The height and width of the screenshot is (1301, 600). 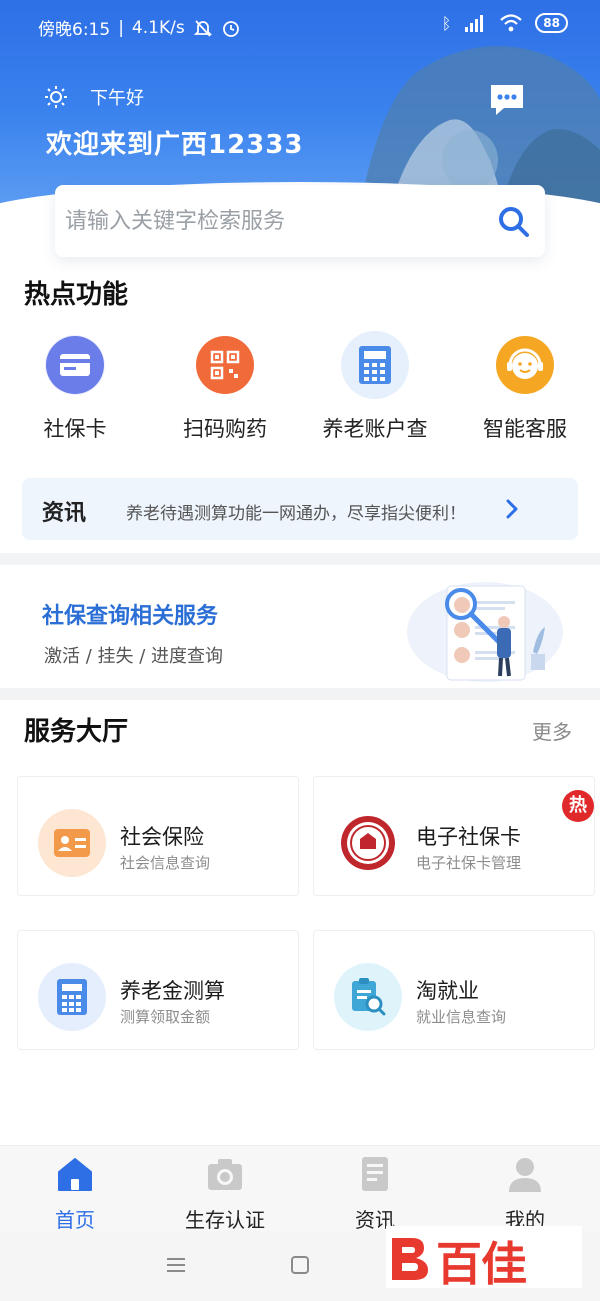 What do you see at coordinates (75, 1193) in the screenshot?
I see `tab-home: 首页` at bounding box center [75, 1193].